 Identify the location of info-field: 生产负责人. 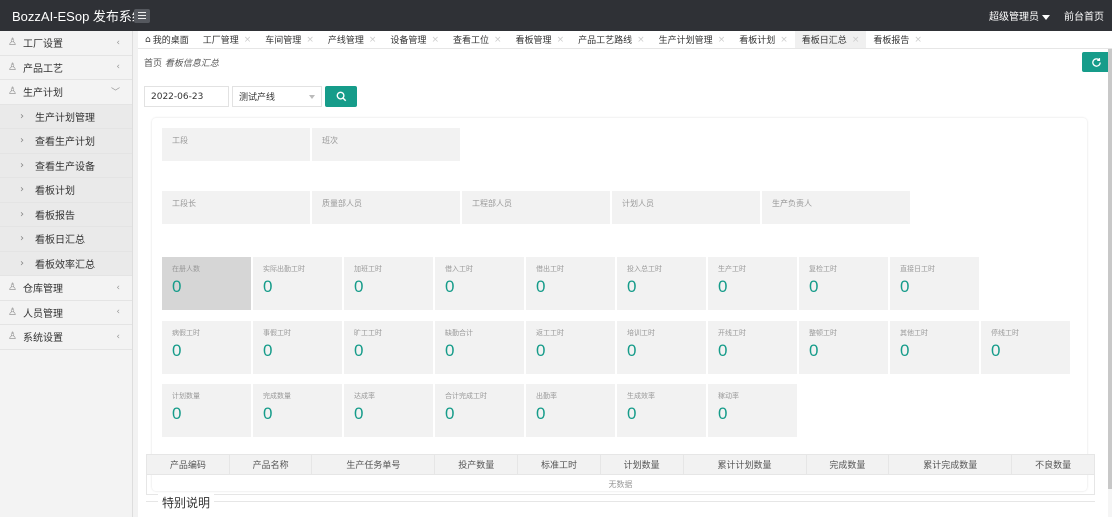
(836, 207).